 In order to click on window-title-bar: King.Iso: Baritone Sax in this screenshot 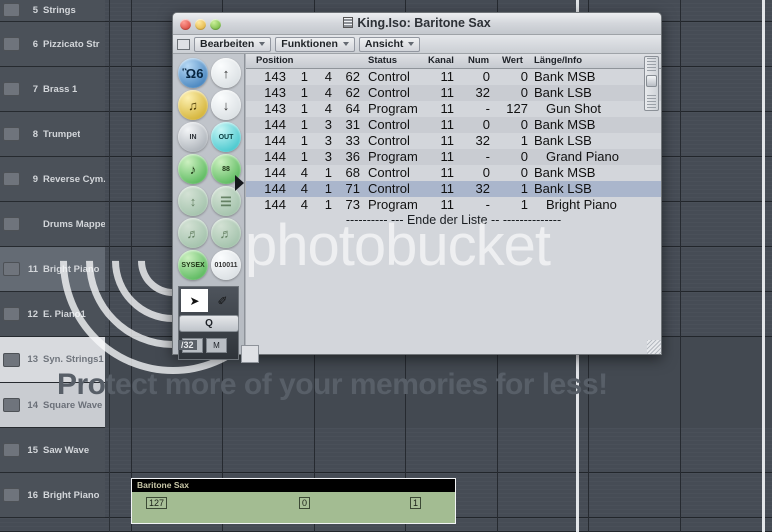, I will do `click(417, 24)`.